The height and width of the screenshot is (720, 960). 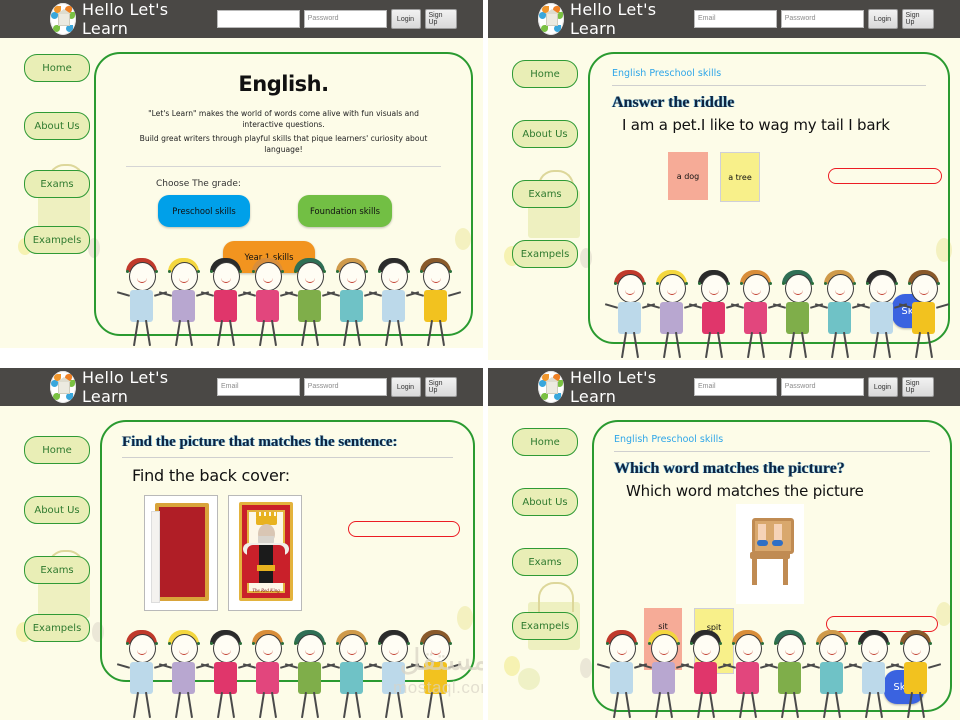 I want to click on email-field, so click(x=258, y=19).